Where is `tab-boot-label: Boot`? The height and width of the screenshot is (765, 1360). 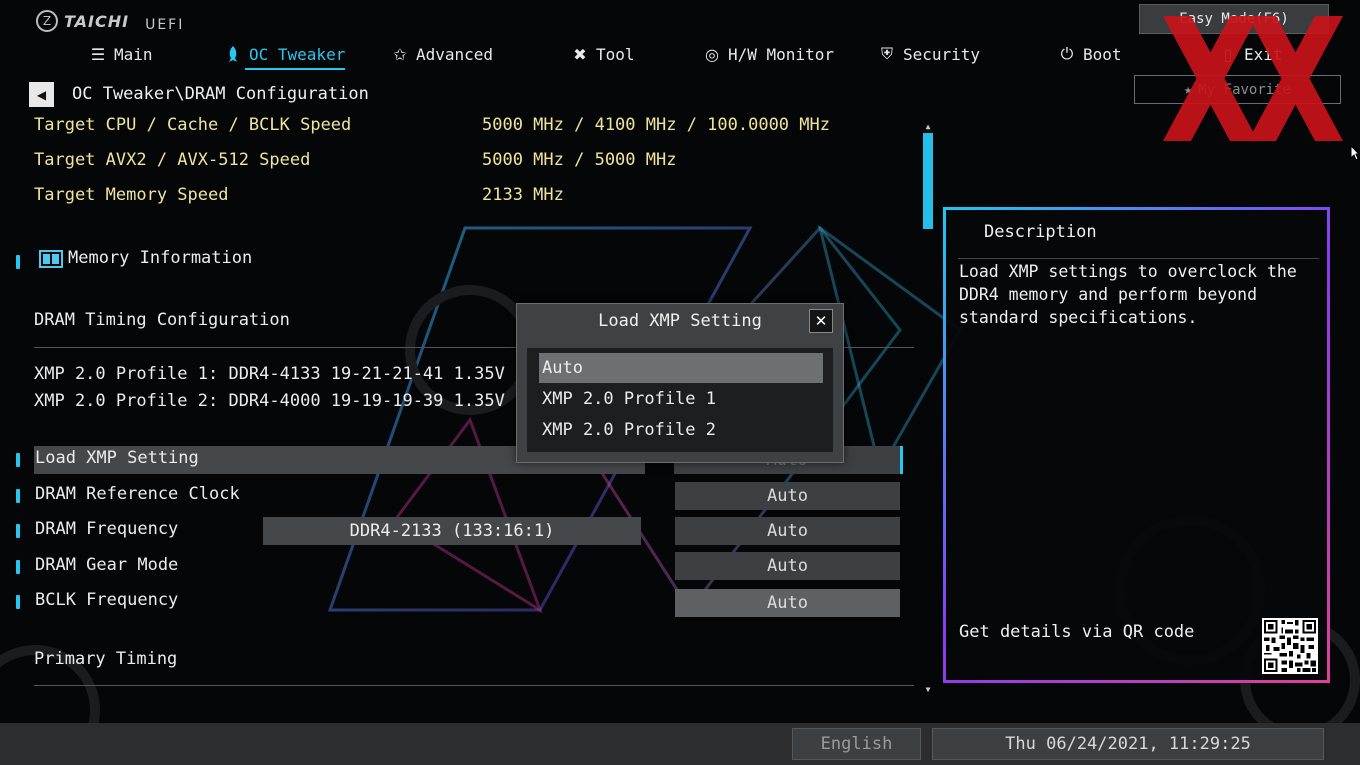
tab-boot-label: Boot is located at coordinates (1102, 54).